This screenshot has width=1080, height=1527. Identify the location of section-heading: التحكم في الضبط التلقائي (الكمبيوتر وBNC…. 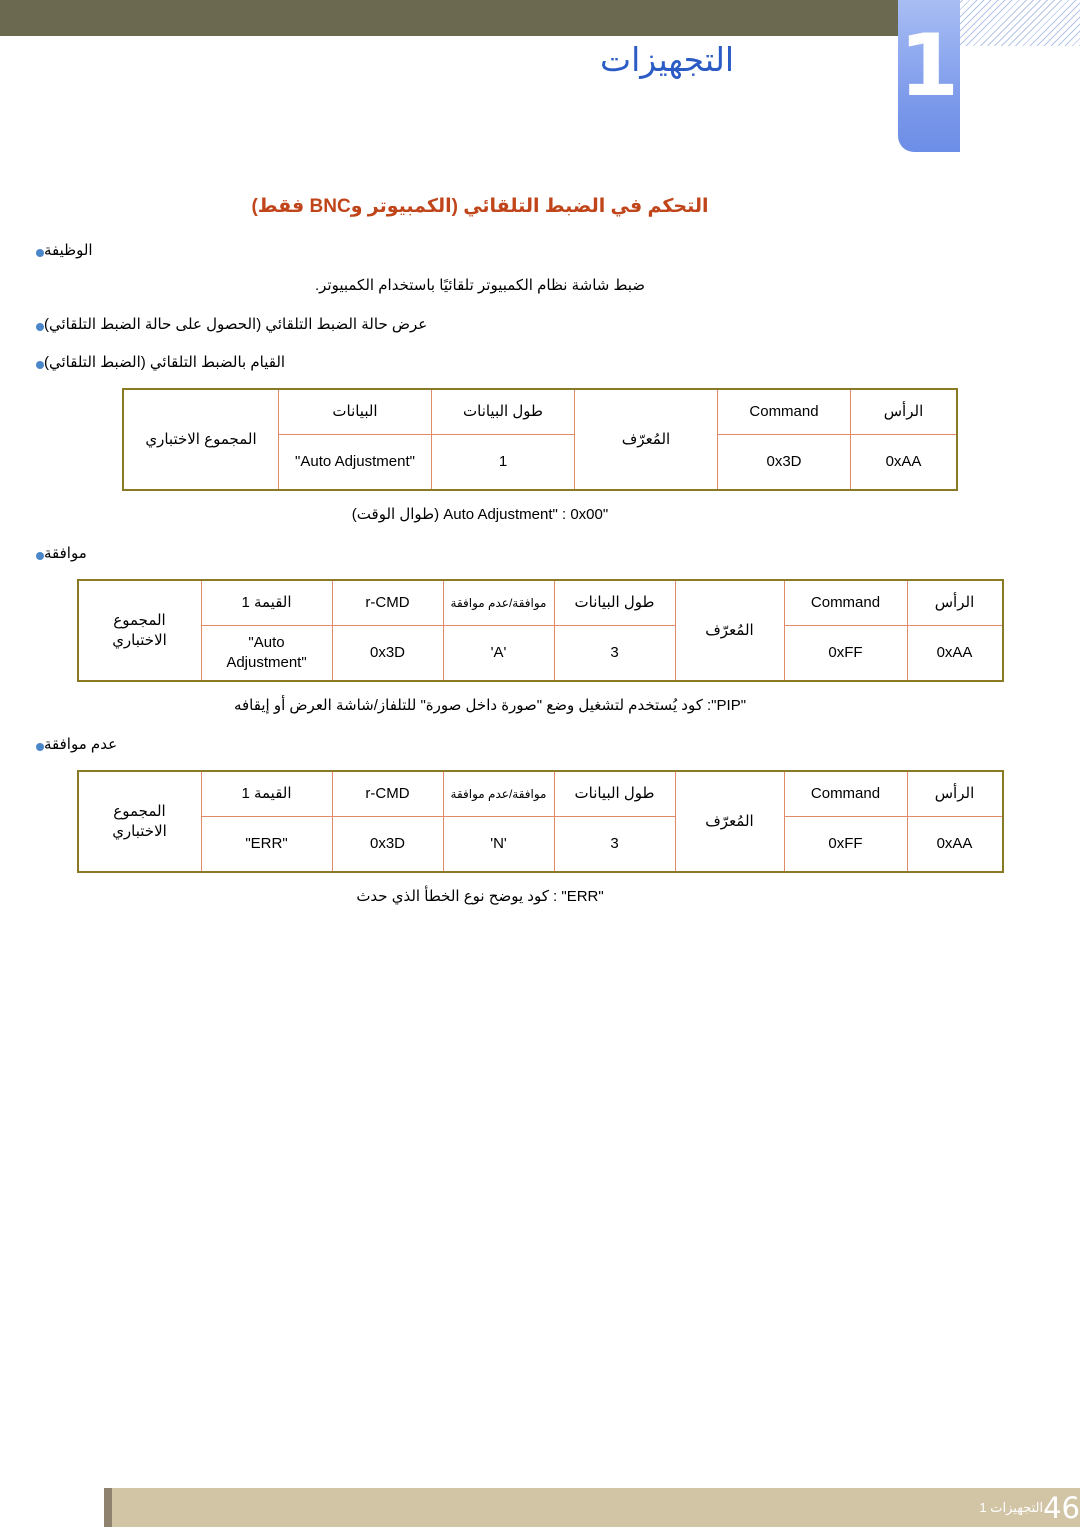
(480, 206).